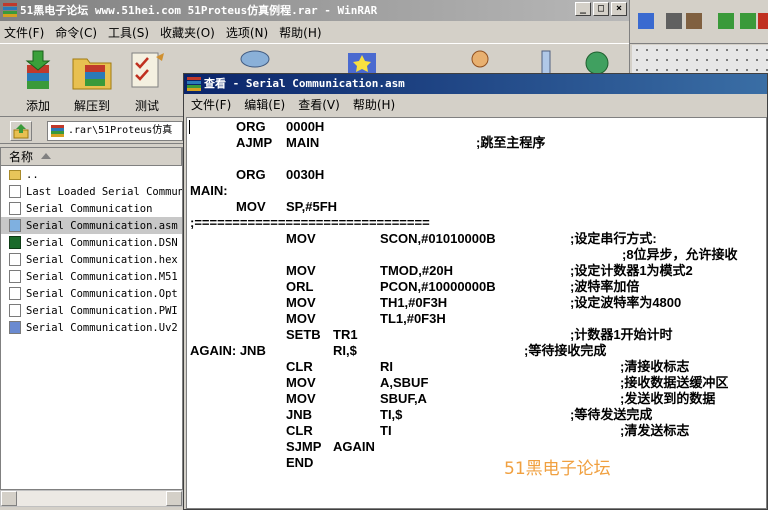 Image resolution: width=768 pixels, height=510 pixels. What do you see at coordinates (438, 286) in the screenshot?
I see `code-token: PCON,#10000000B` at bounding box center [438, 286].